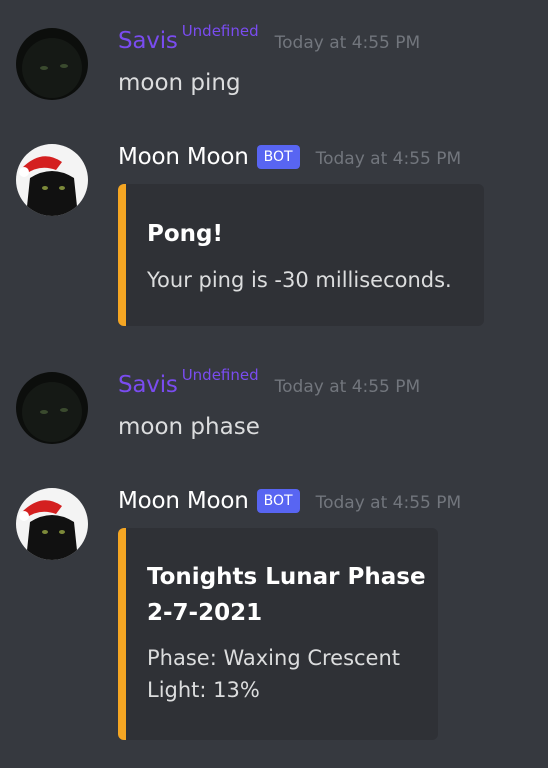 Image resolution: width=548 pixels, height=768 pixels. What do you see at coordinates (205, 613) in the screenshot?
I see `embed-title-date: 2-7-2021` at bounding box center [205, 613].